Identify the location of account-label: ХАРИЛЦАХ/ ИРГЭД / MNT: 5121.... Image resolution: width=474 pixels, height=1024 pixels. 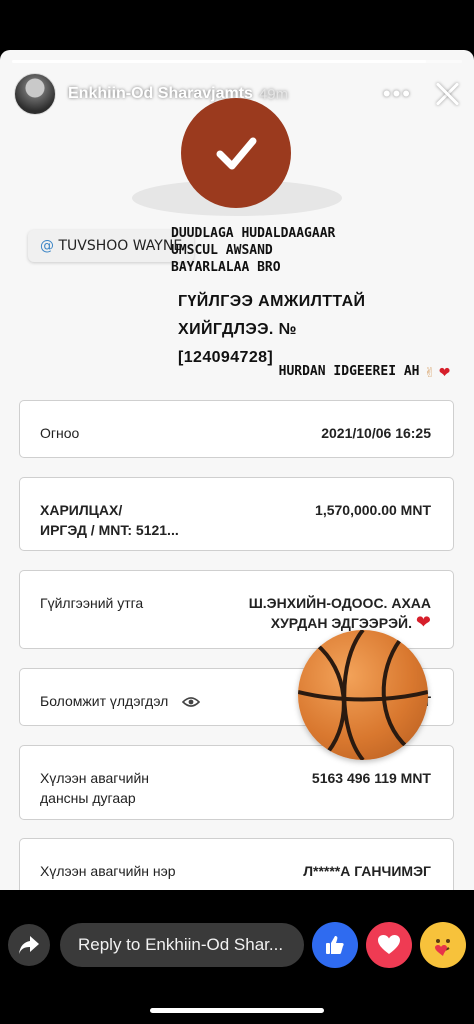
(109, 520).